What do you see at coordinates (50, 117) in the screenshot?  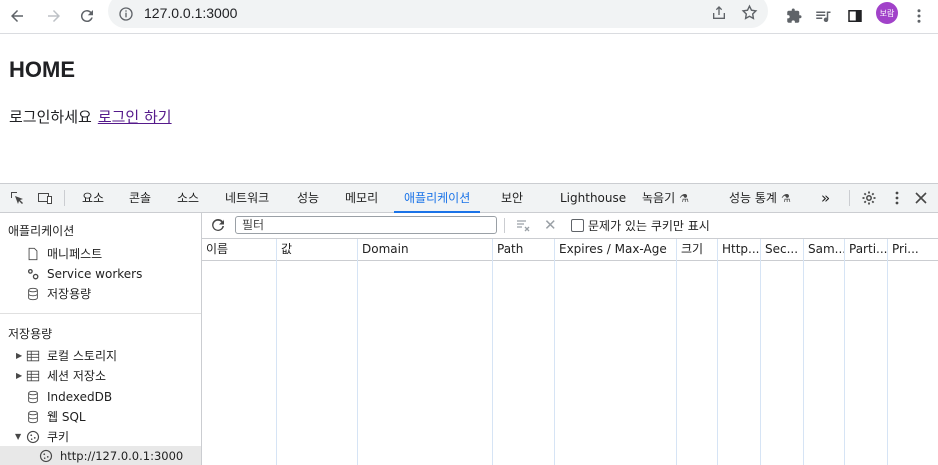 I see `login-message: 로그인하세요` at bounding box center [50, 117].